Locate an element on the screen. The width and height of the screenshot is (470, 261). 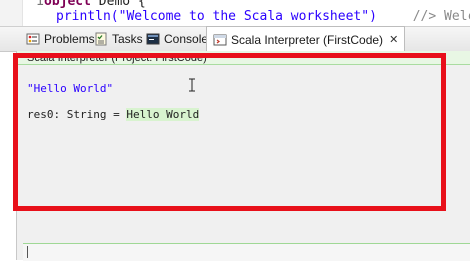
problems-icon is located at coordinates (33, 39).